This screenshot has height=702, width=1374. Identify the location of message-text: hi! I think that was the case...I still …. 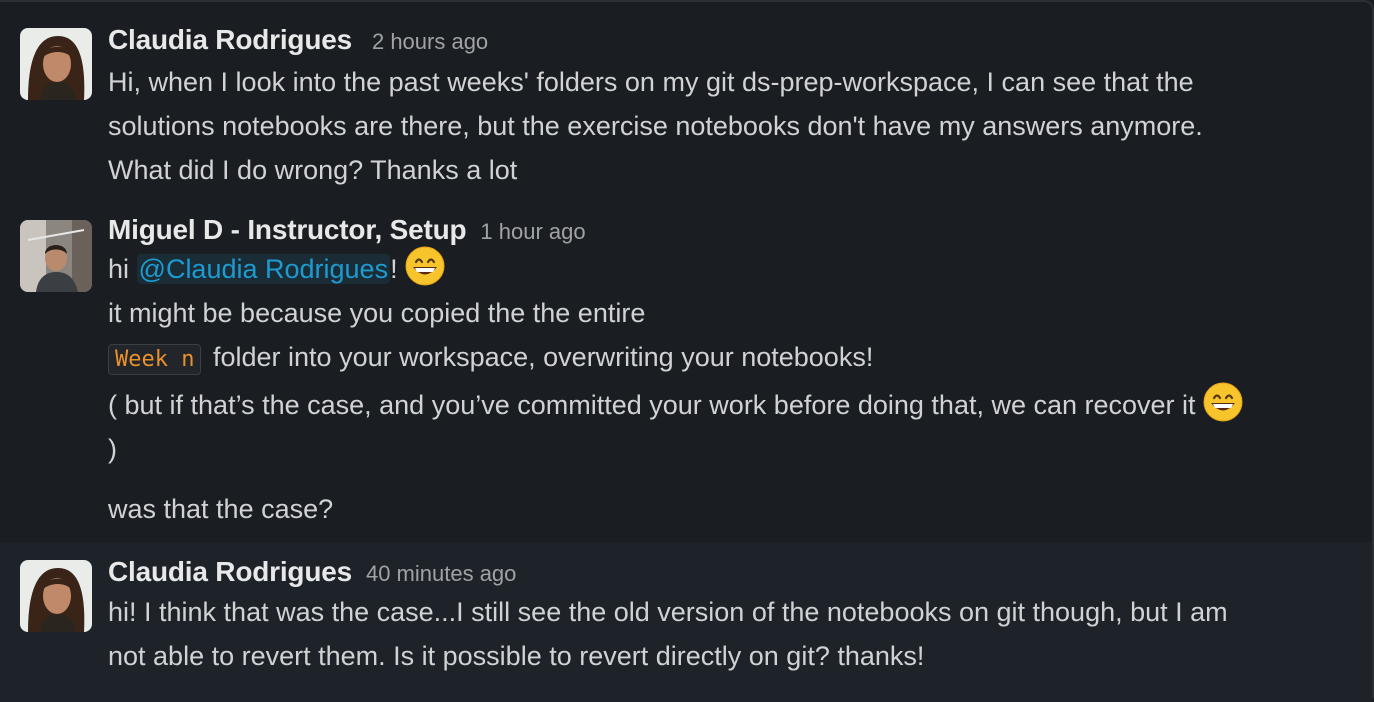
(668, 634).